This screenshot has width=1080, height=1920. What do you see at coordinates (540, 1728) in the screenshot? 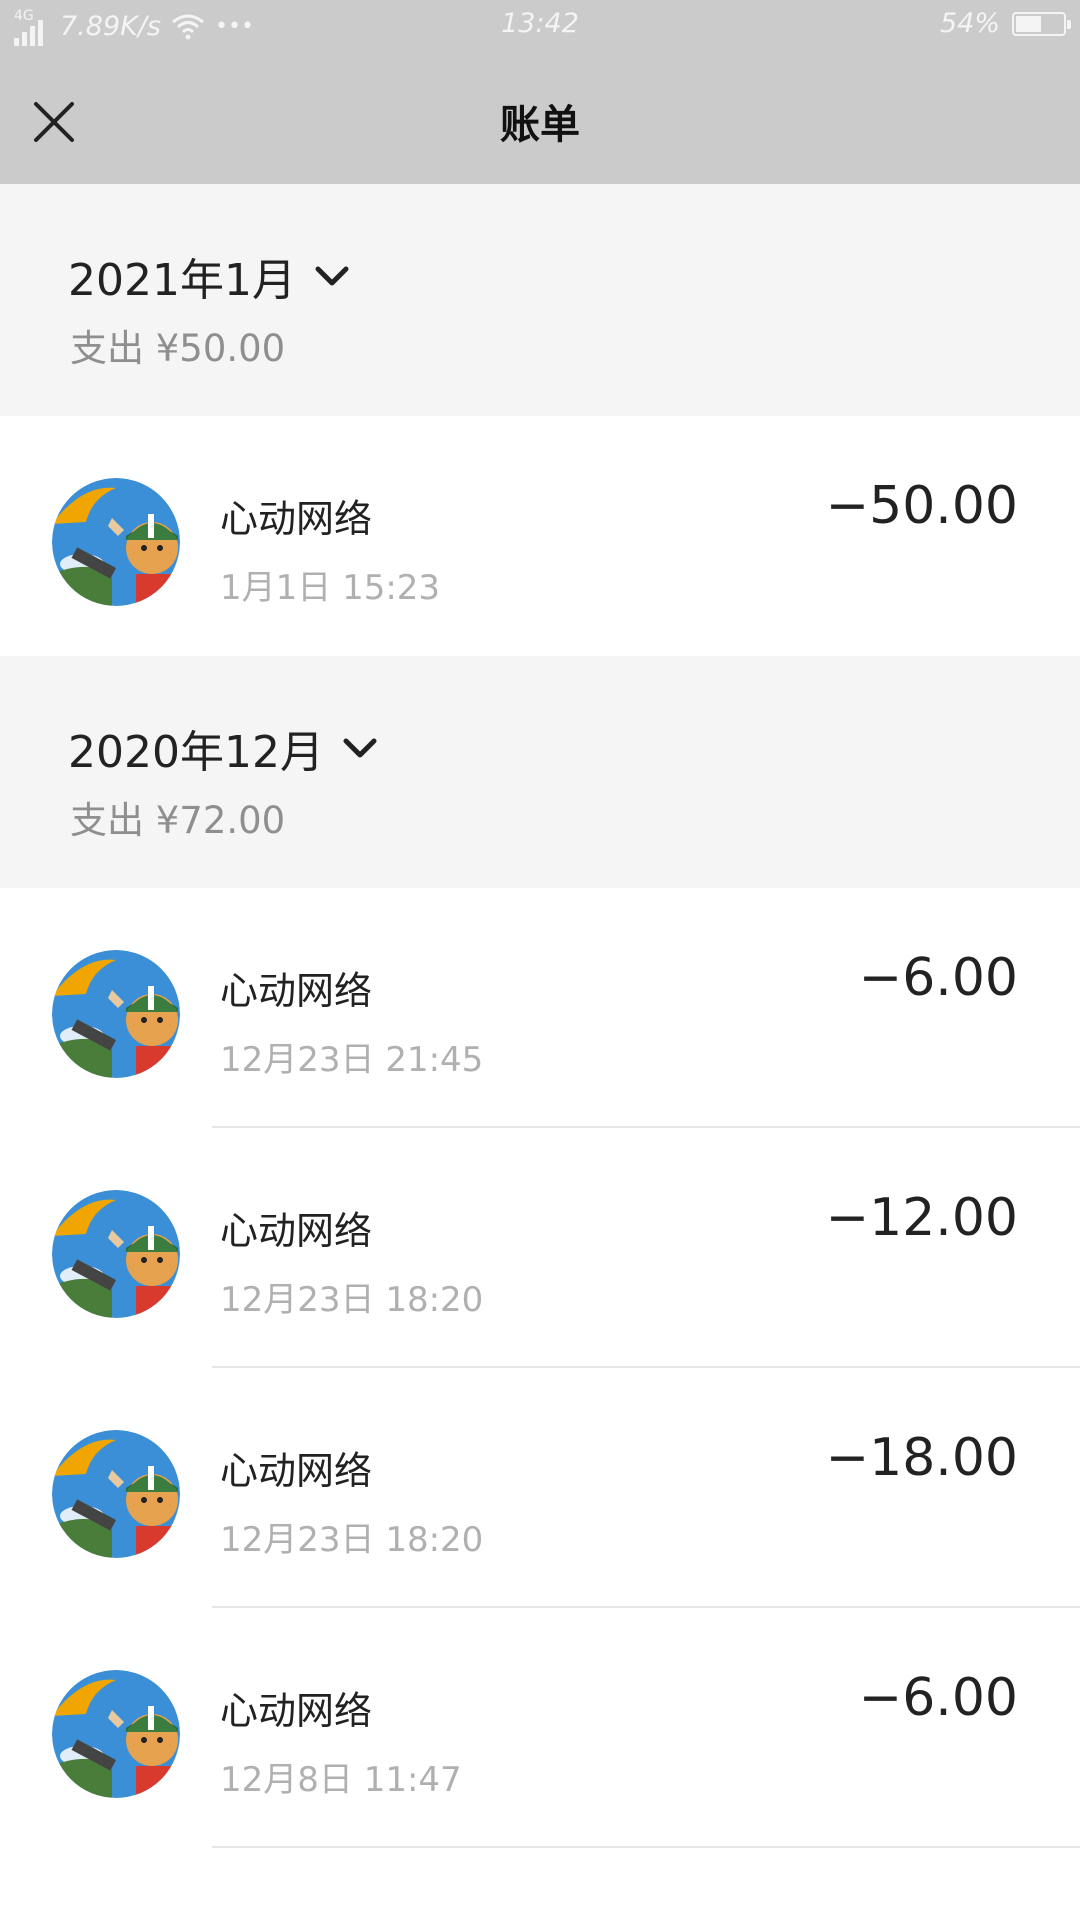
I see `transaction-row: 心动网络 12月8日 11:47 −6.00` at bounding box center [540, 1728].